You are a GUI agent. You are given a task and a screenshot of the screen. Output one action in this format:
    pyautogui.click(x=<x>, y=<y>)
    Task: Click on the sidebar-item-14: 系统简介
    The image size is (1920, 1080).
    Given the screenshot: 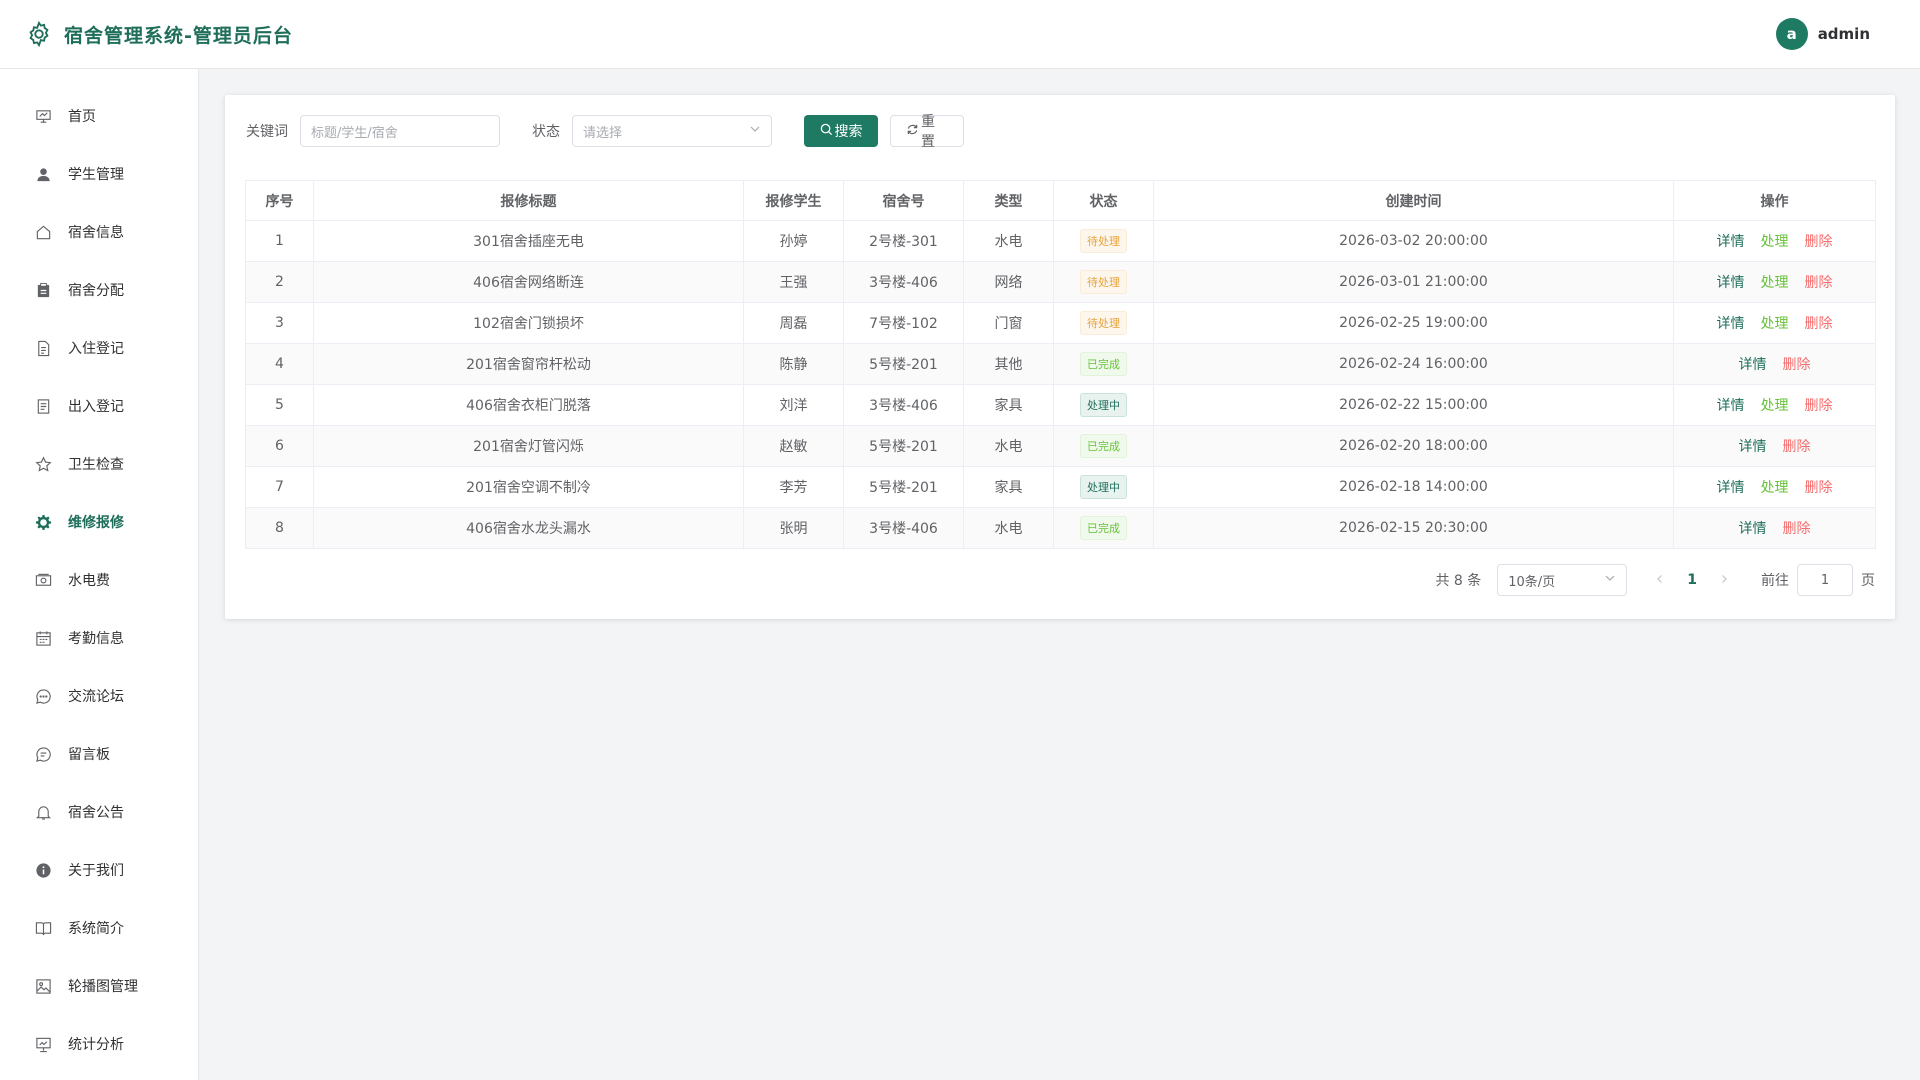 What is the action you would take?
    pyautogui.click(x=99, y=928)
    